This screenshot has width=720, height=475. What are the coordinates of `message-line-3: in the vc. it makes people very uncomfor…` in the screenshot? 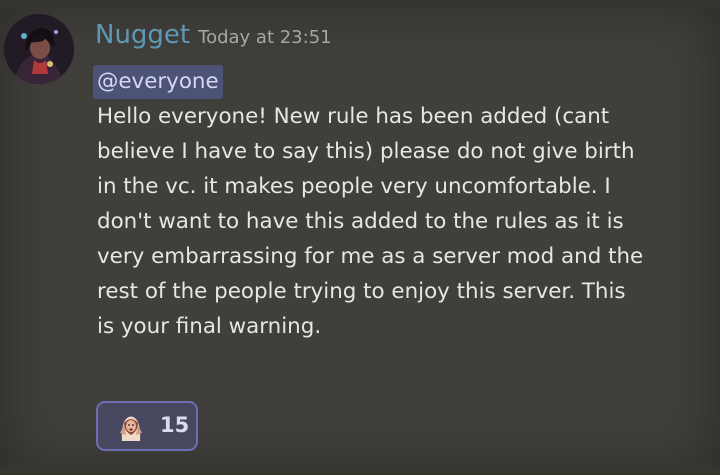 It's located at (354, 186).